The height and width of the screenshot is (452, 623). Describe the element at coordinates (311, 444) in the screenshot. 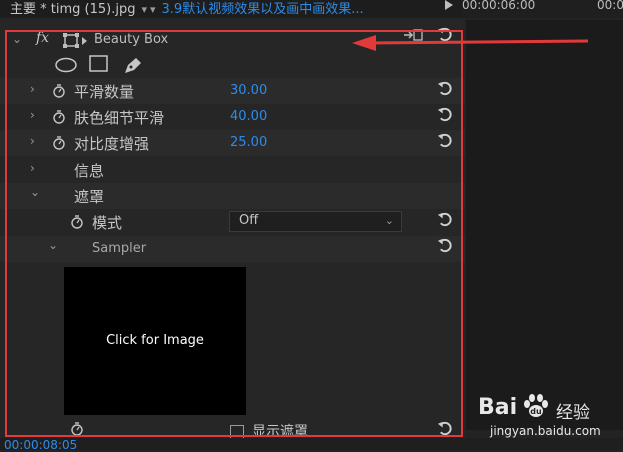

I see `status-bar` at that location.